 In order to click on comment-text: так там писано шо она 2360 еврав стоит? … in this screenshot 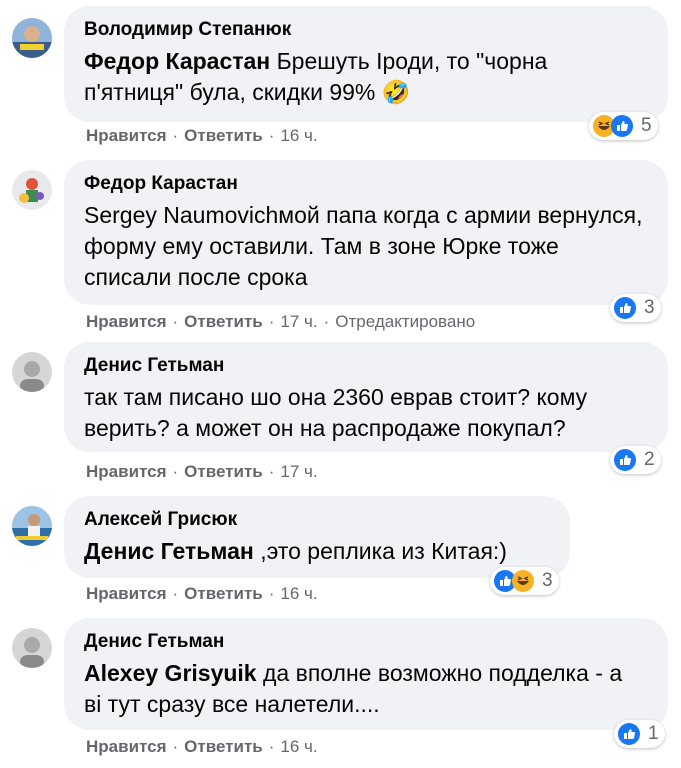, I will do `click(336, 412)`.